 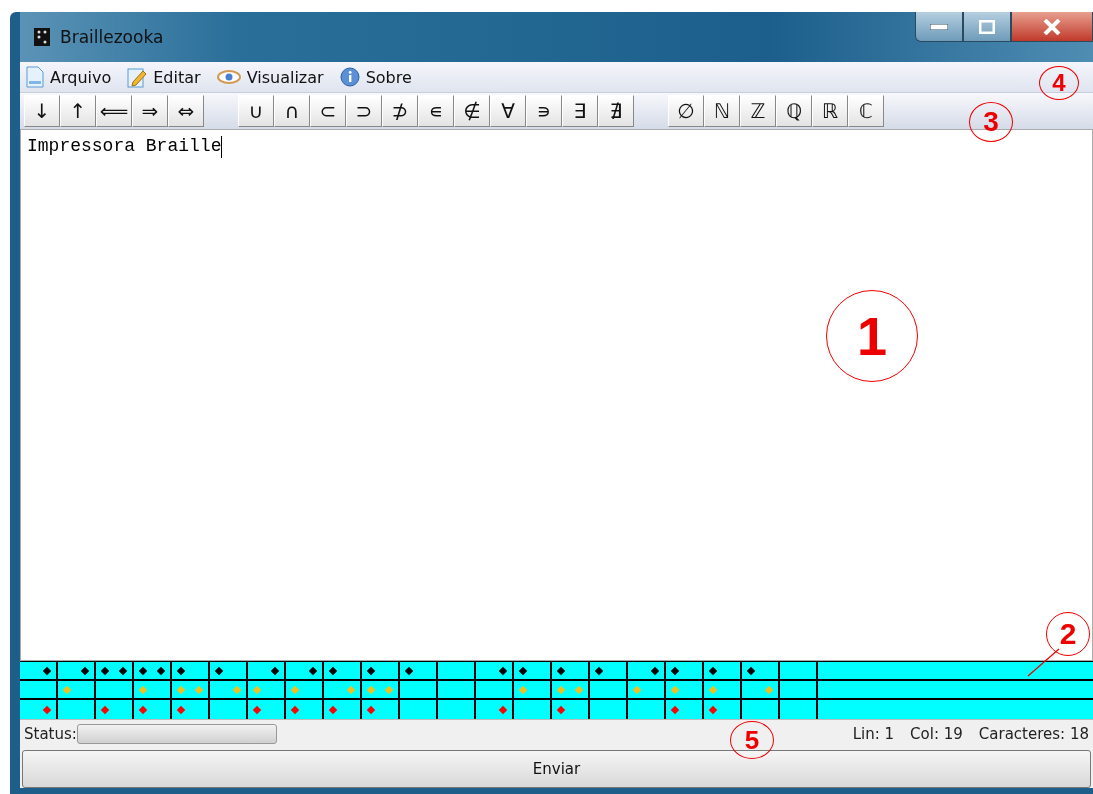 I want to click on symbol-button: ∪, so click(x=256, y=111).